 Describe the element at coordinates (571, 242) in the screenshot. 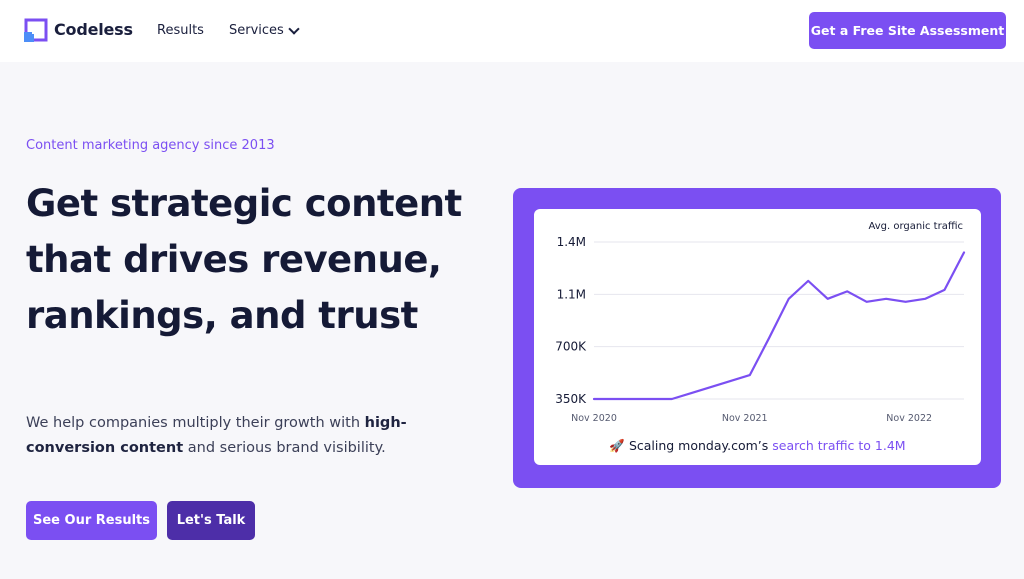

I see `y-tick-label: 1.4M` at that location.